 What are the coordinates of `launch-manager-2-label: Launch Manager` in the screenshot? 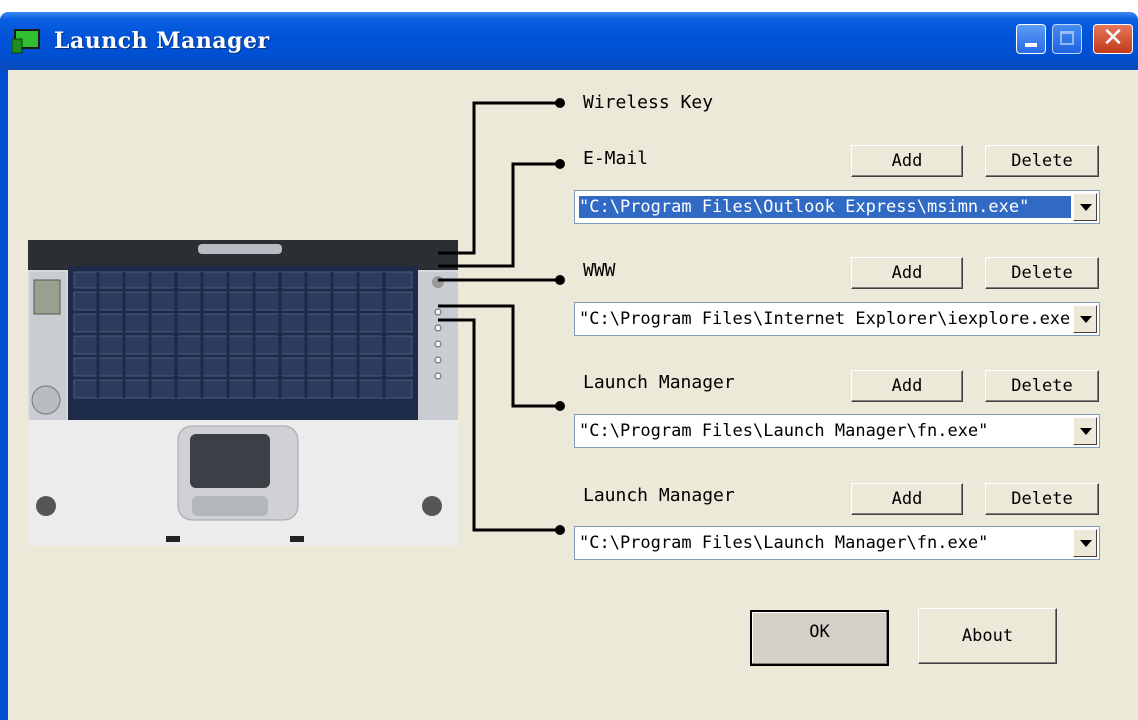 It's located at (659, 495).